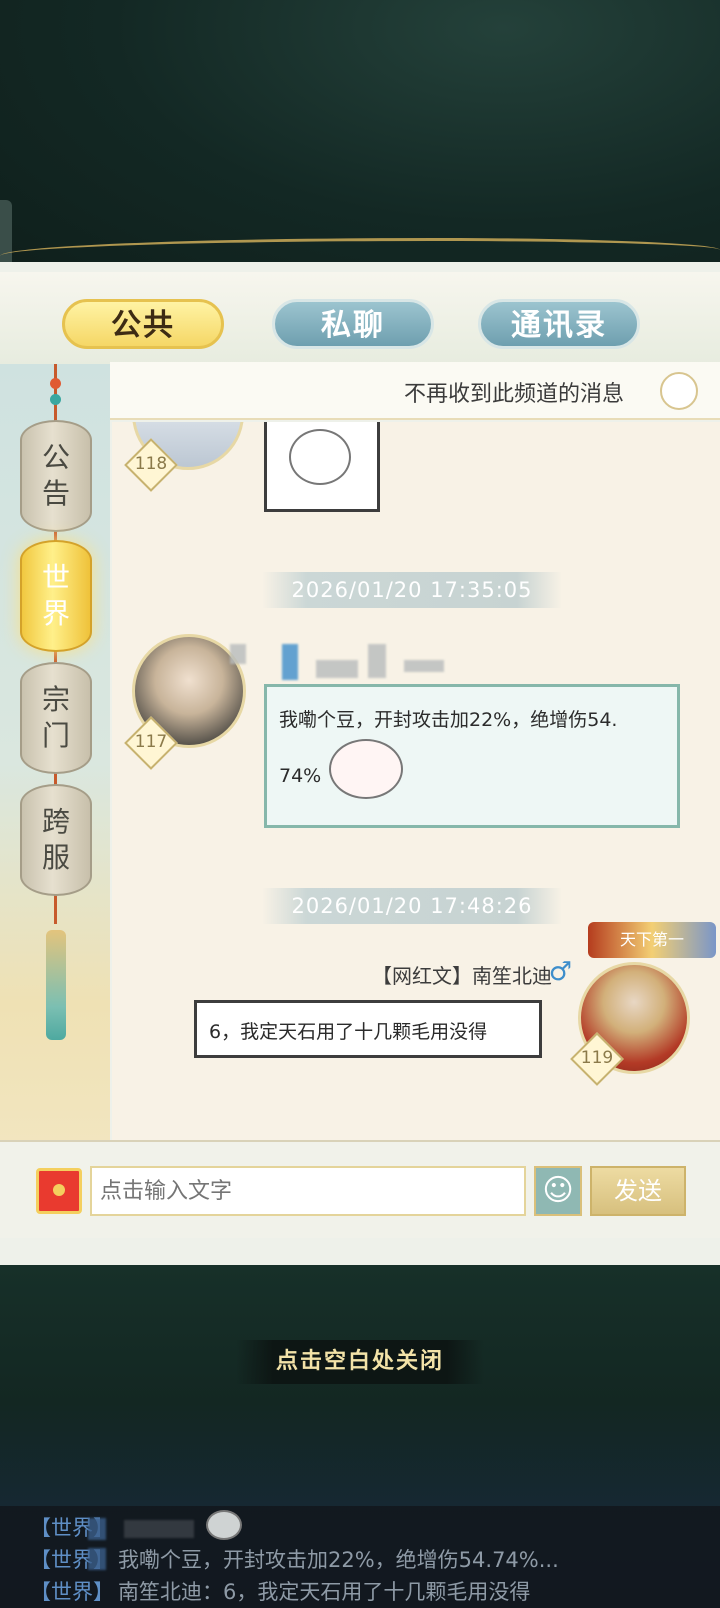  What do you see at coordinates (151, 742) in the screenshot?
I see `level-number: 117` at bounding box center [151, 742].